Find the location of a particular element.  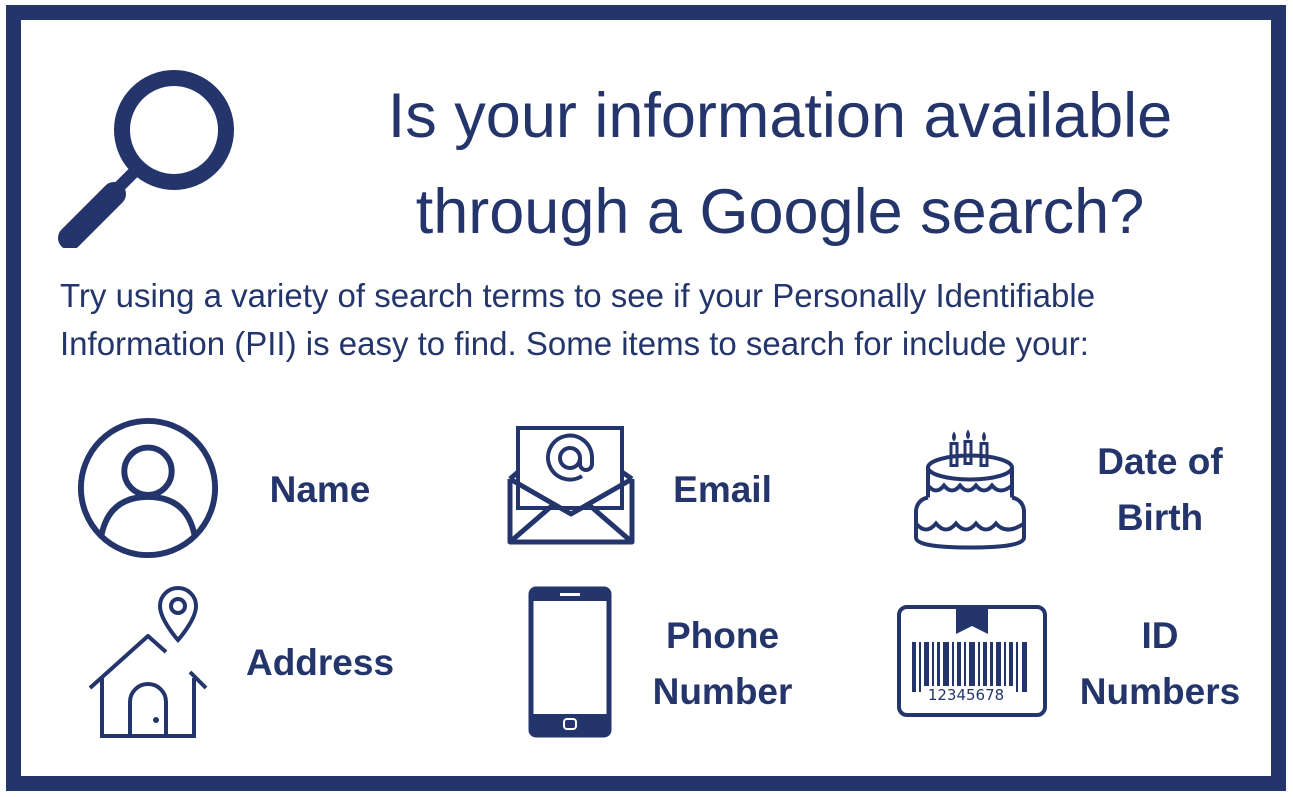

title-line-2: through a Google search? is located at coordinates (780, 212).